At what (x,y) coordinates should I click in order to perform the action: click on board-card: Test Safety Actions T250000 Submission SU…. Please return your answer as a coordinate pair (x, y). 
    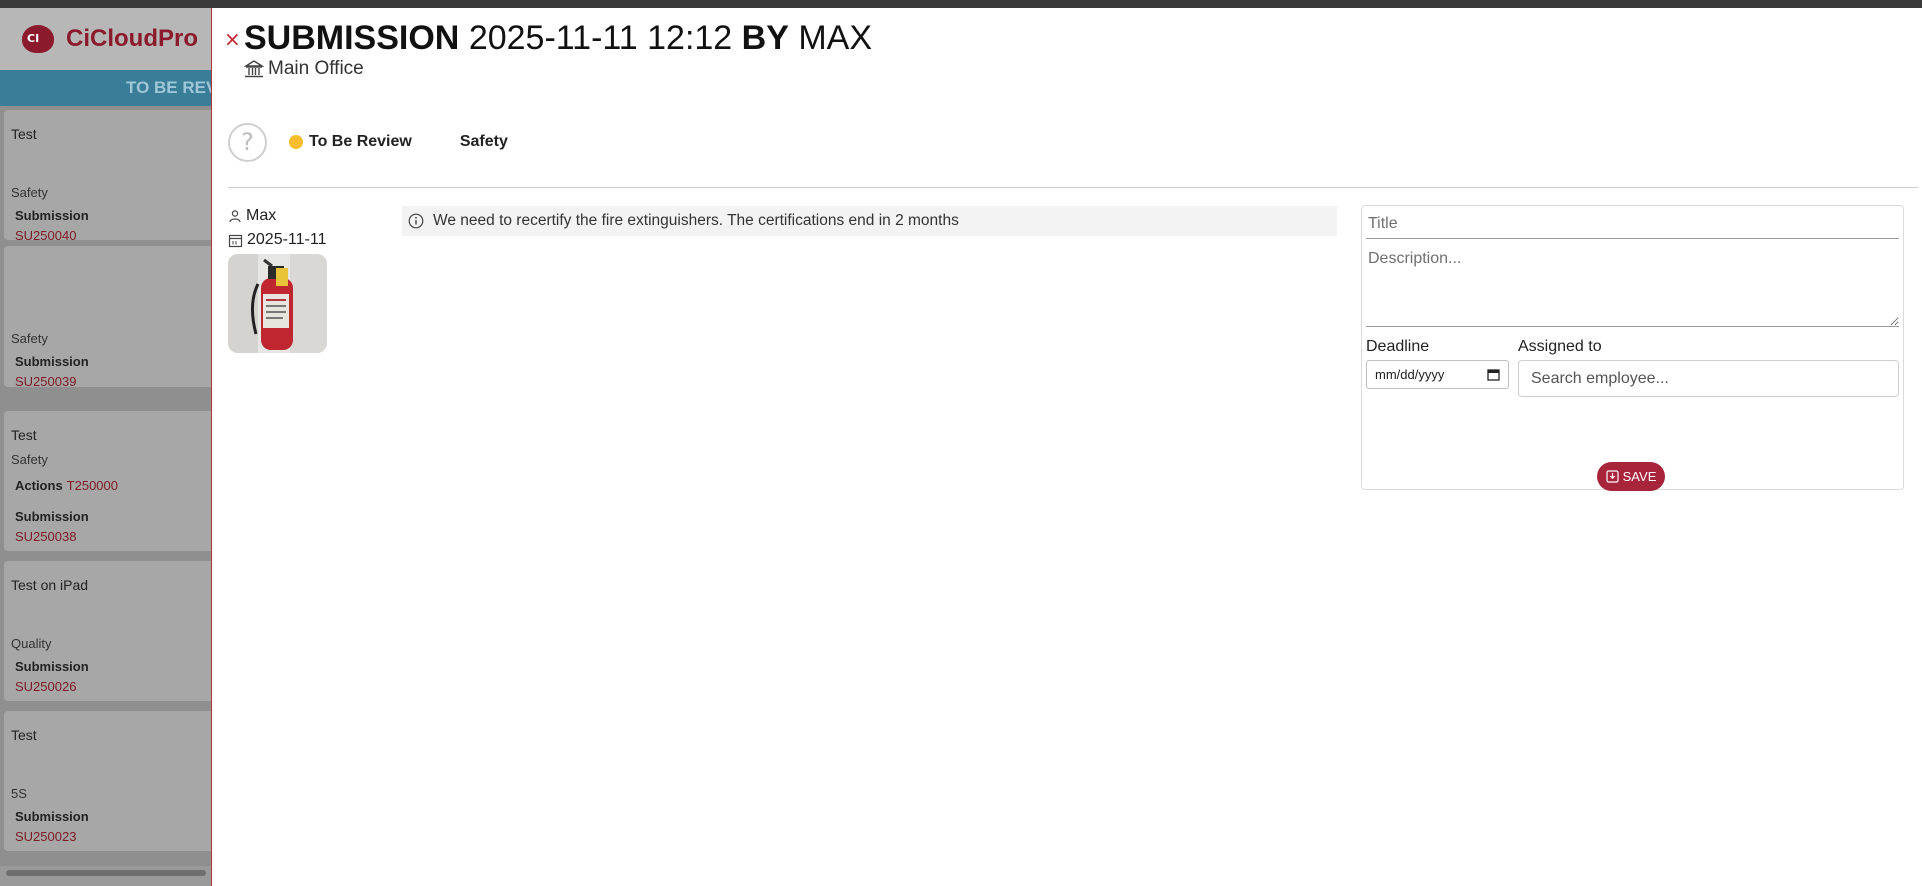
    Looking at the image, I should click on (107, 481).